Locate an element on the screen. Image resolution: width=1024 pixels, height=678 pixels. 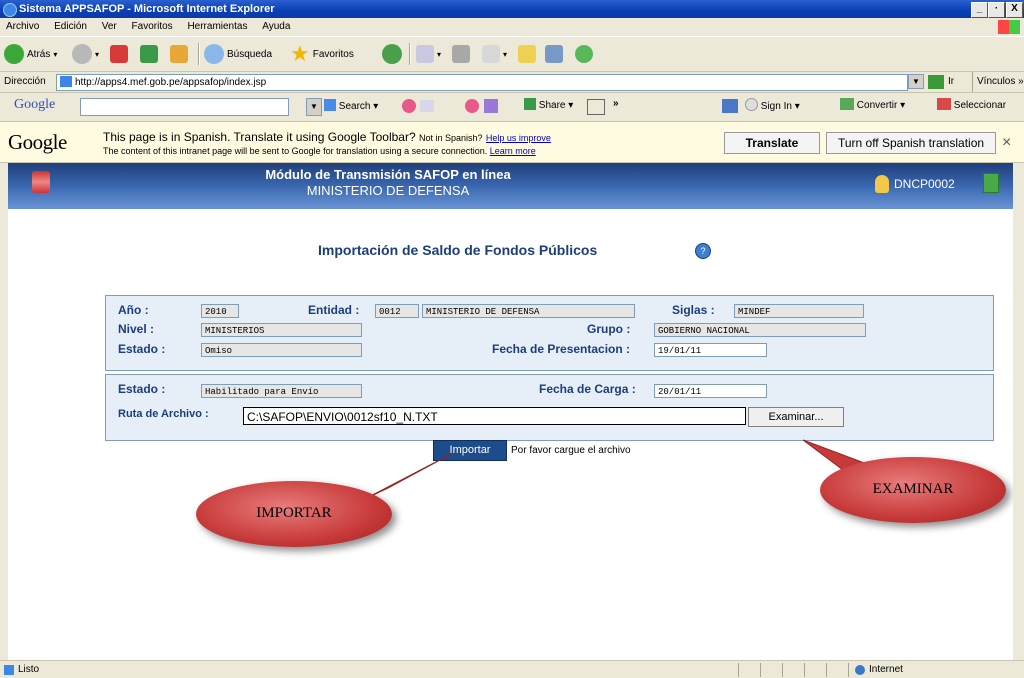
close-window-button: X is located at coordinates (1014, 10).